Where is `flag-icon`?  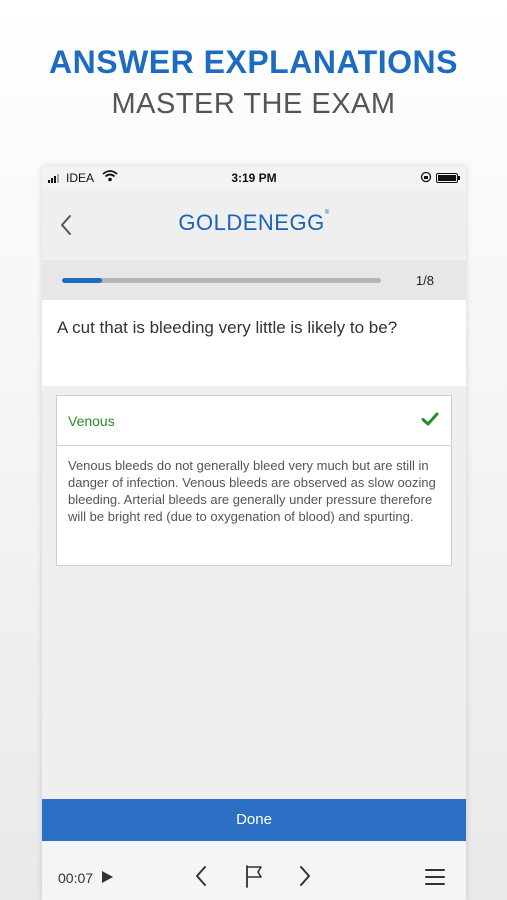 flag-icon is located at coordinates (254, 876).